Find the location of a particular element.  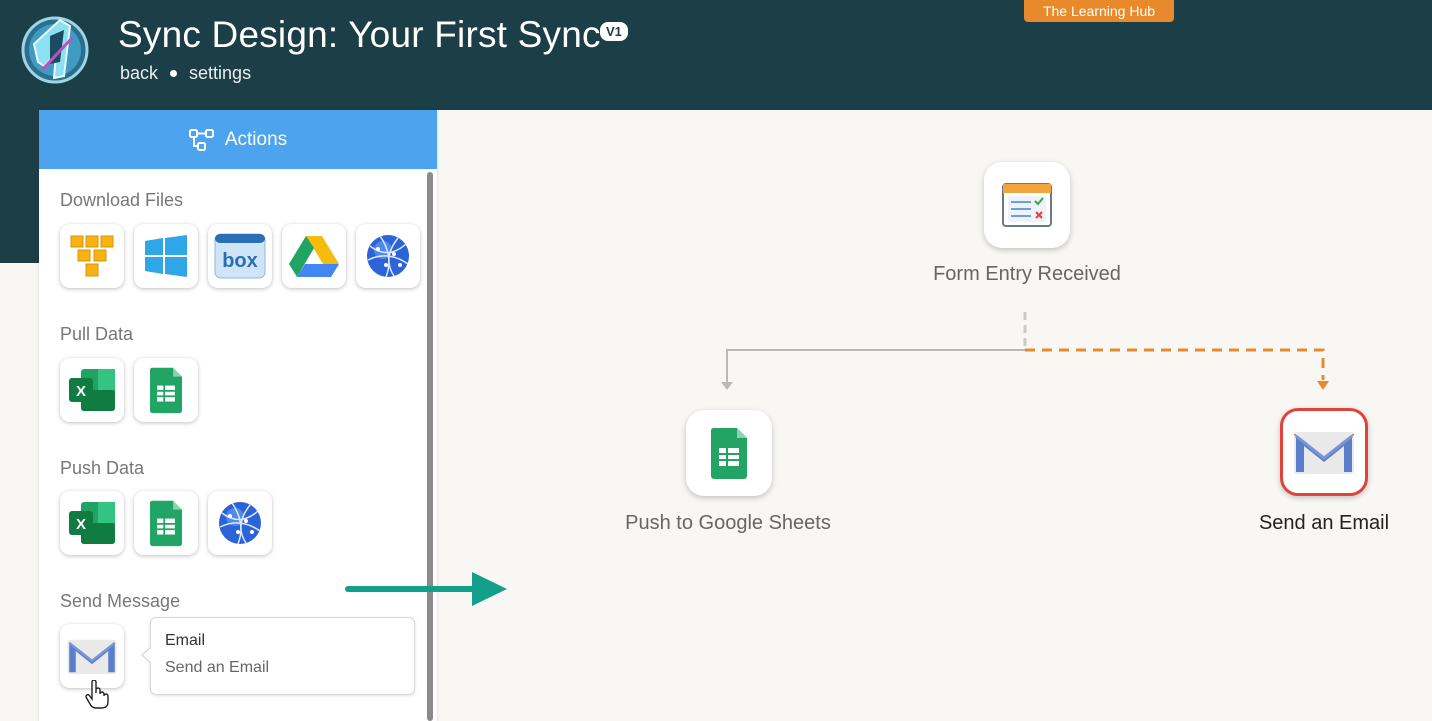

windows-tile is located at coordinates (166, 256).